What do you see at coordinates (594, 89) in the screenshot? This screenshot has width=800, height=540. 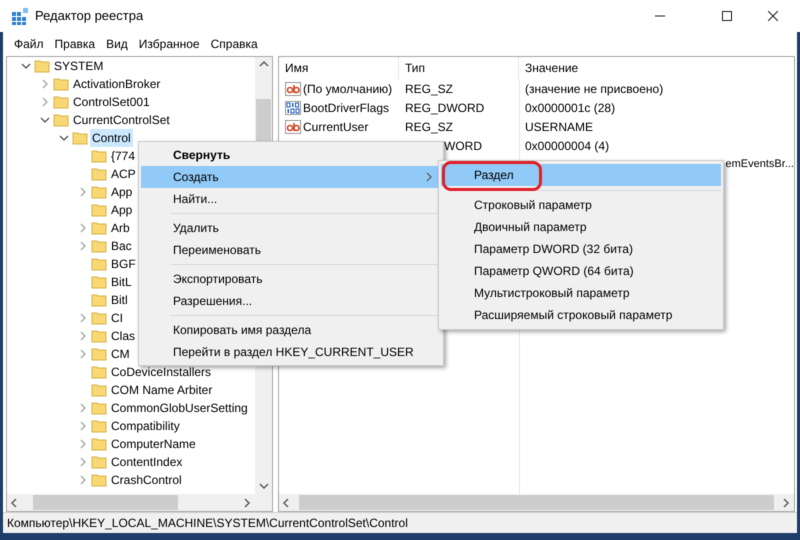 I see `value-data: (значение не присвоено)` at bounding box center [594, 89].